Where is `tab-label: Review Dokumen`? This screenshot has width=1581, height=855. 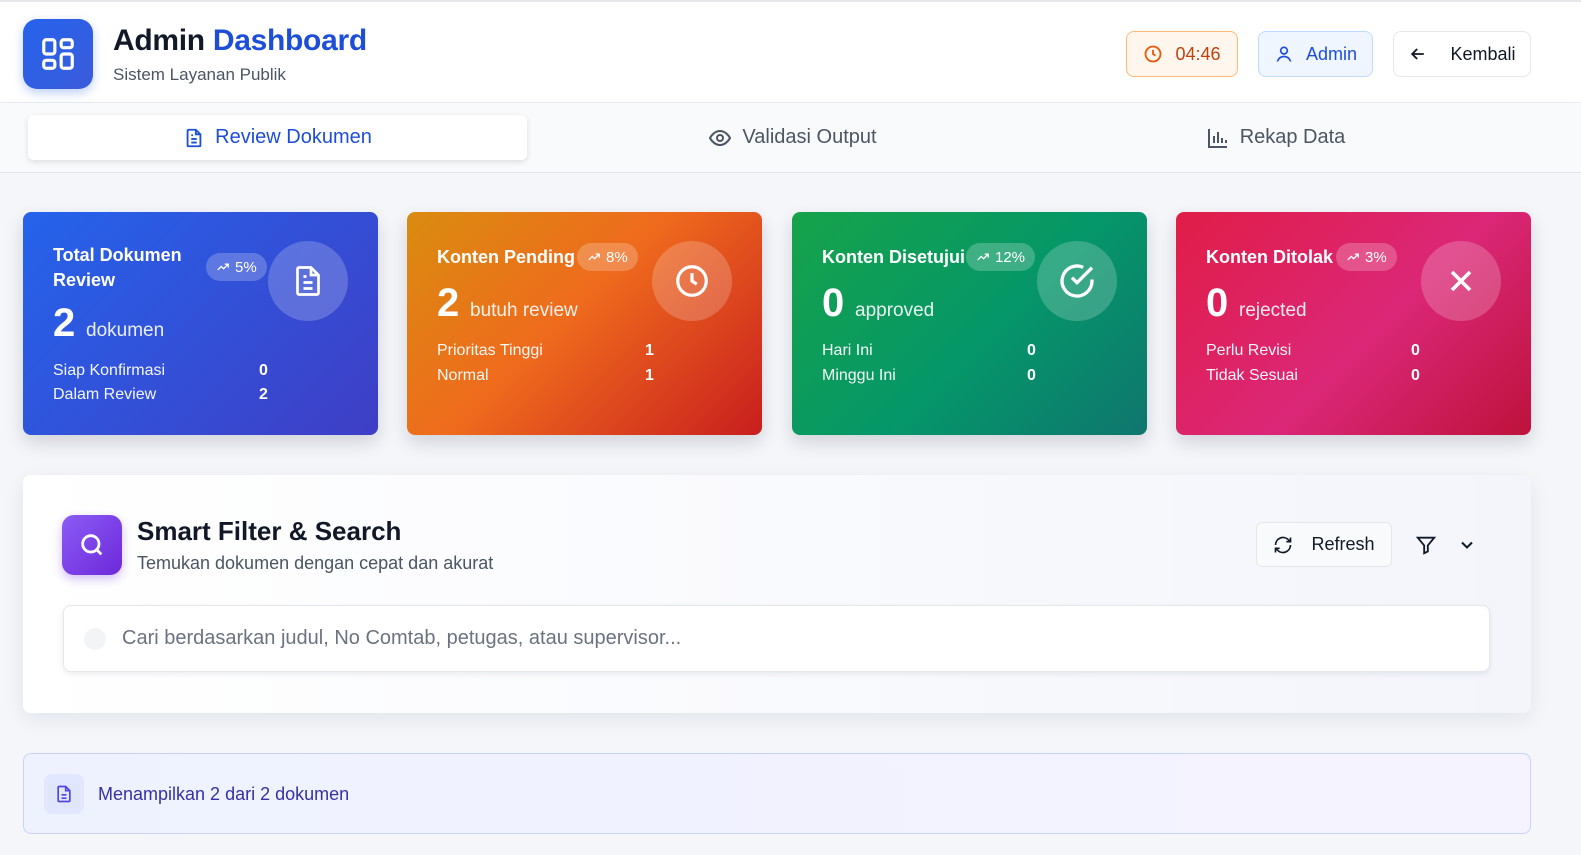
tab-label: Review Dokumen is located at coordinates (293, 137).